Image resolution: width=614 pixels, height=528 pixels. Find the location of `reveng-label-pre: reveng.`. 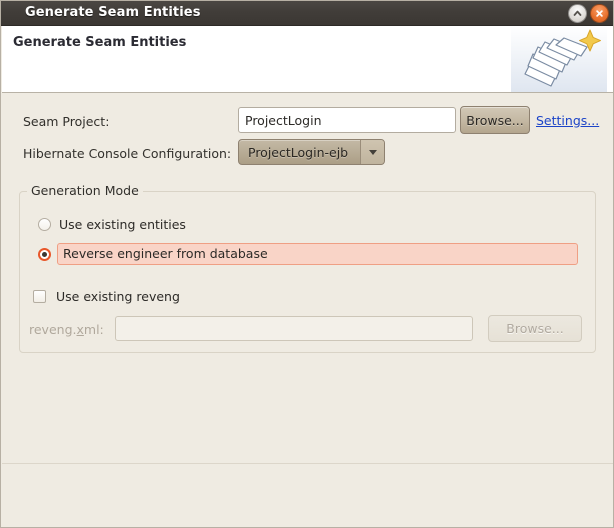

reveng-label-pre: reveng. is located at coordinates (53, 329).